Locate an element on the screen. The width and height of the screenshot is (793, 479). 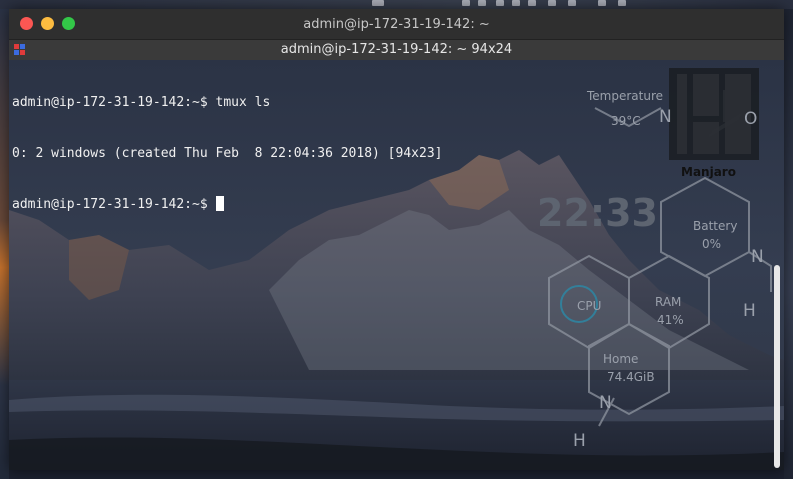
ram-value: 41% is located at coordinates (670, 320).